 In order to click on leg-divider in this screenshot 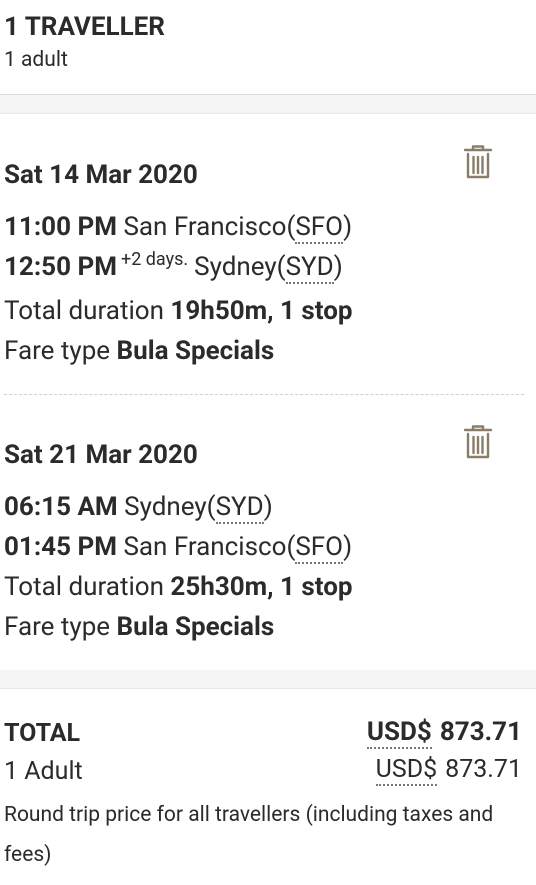, I will do `click(264, 394)`.